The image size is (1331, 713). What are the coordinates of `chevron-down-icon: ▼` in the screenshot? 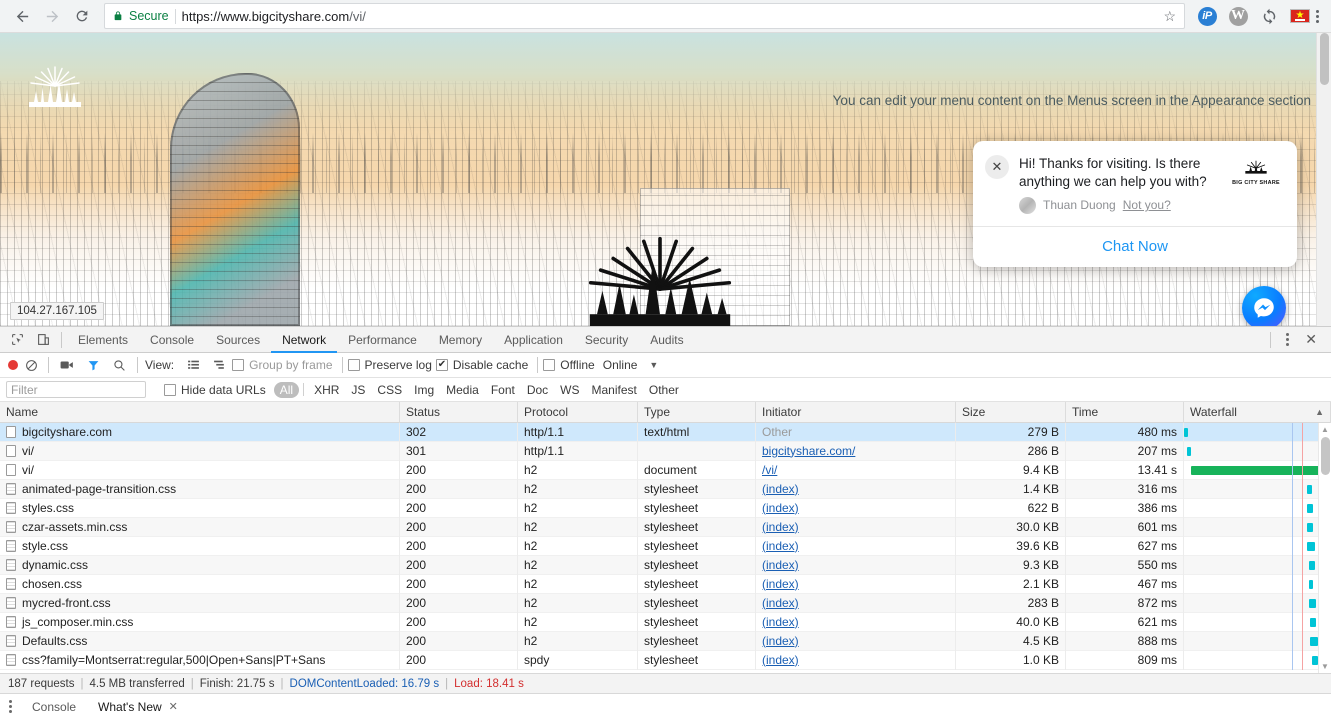 It's located at (653, 365).